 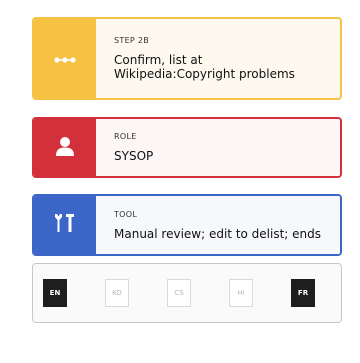 What do you see at coordinates (117, 293) in the screenshot?
I see `lang-button-ko: KO` at bounding box center [117, 293].